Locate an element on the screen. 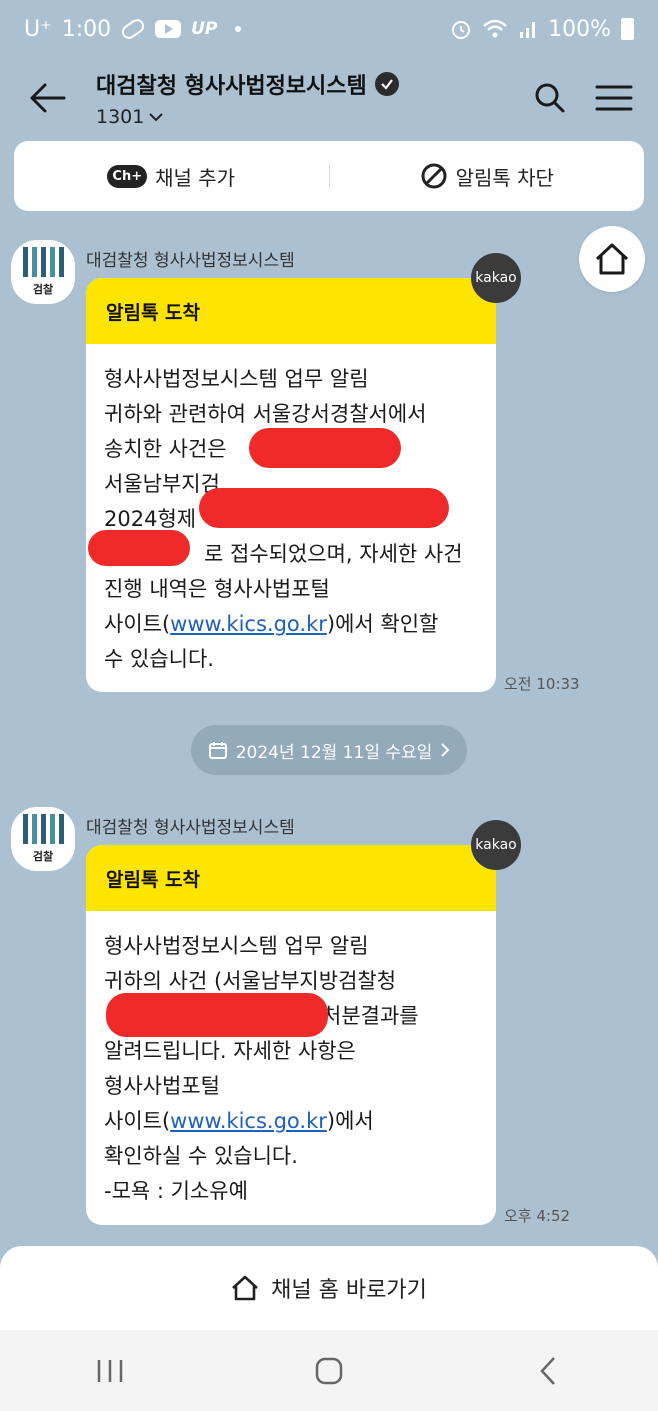 Image resolution: width=658 pixels, height=1411 pixels. up-label: UP is located at coordinates (204, 29).